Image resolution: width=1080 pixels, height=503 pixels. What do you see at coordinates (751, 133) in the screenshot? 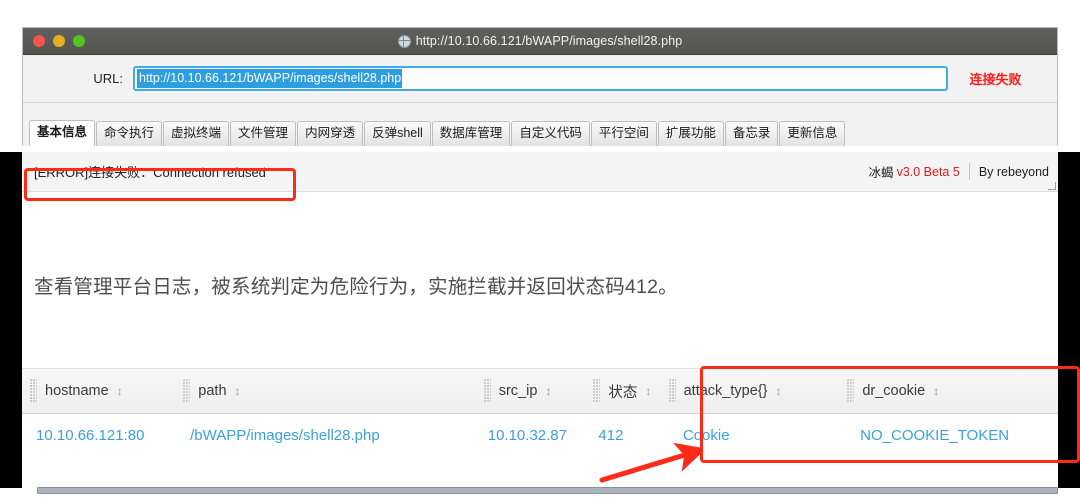
I see `tab-memo: 备忘录` at bounding box center [751, 133].